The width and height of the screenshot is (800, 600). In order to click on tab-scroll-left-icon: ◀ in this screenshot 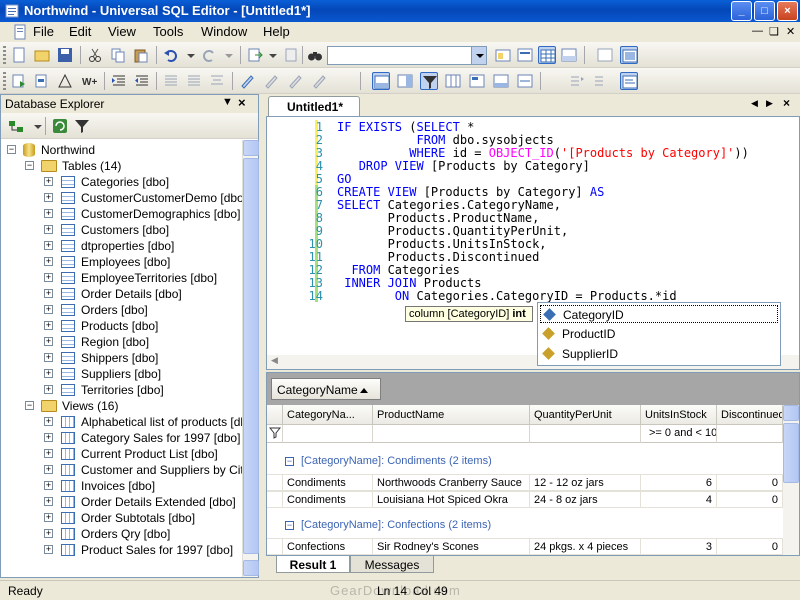, I will do `click(754, 103)`.